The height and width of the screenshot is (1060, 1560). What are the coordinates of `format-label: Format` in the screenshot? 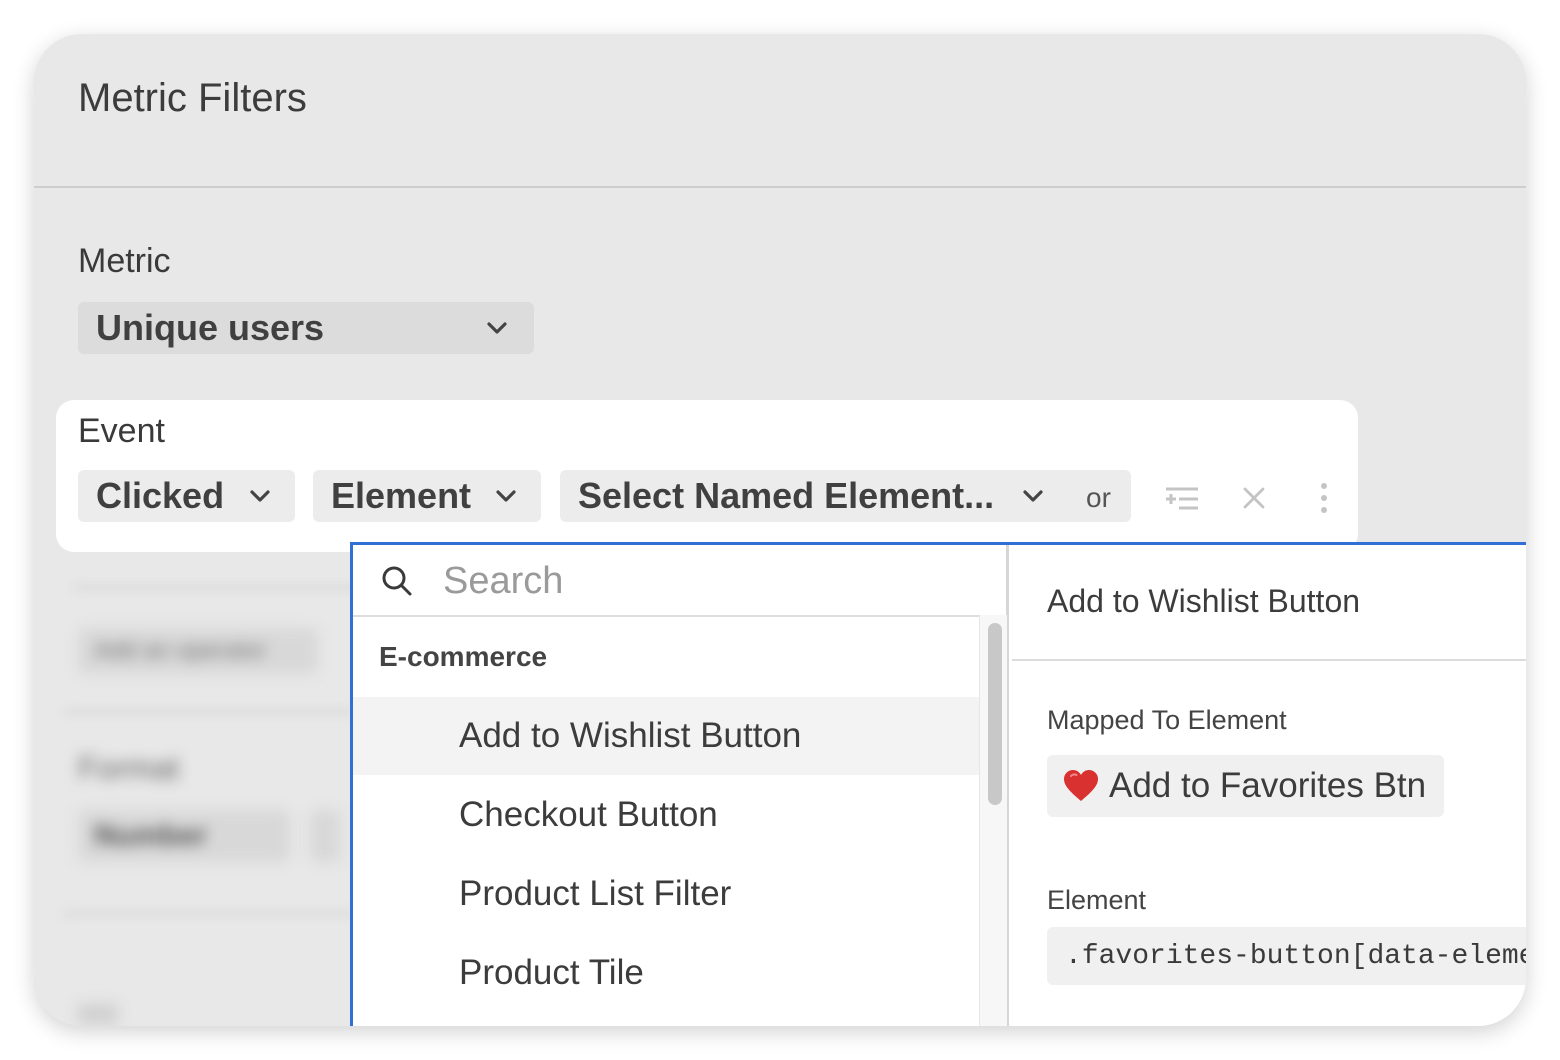 It's located at (129, 768).